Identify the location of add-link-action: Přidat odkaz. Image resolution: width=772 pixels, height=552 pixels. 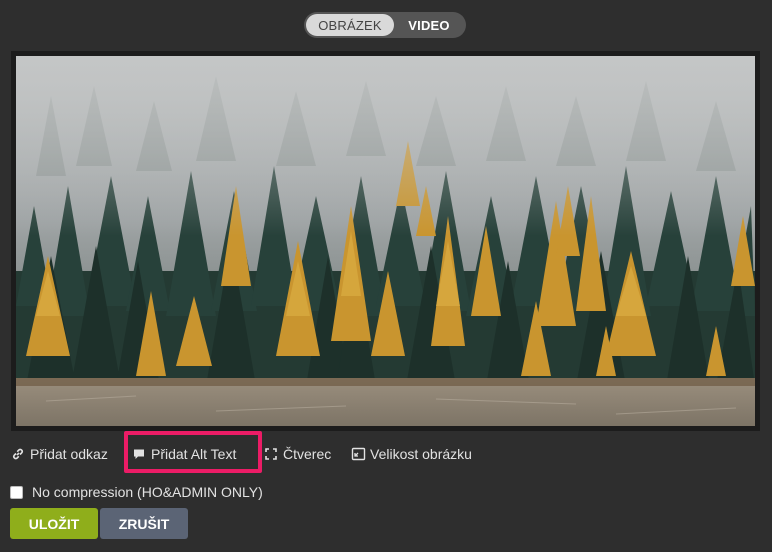
(59, 454).